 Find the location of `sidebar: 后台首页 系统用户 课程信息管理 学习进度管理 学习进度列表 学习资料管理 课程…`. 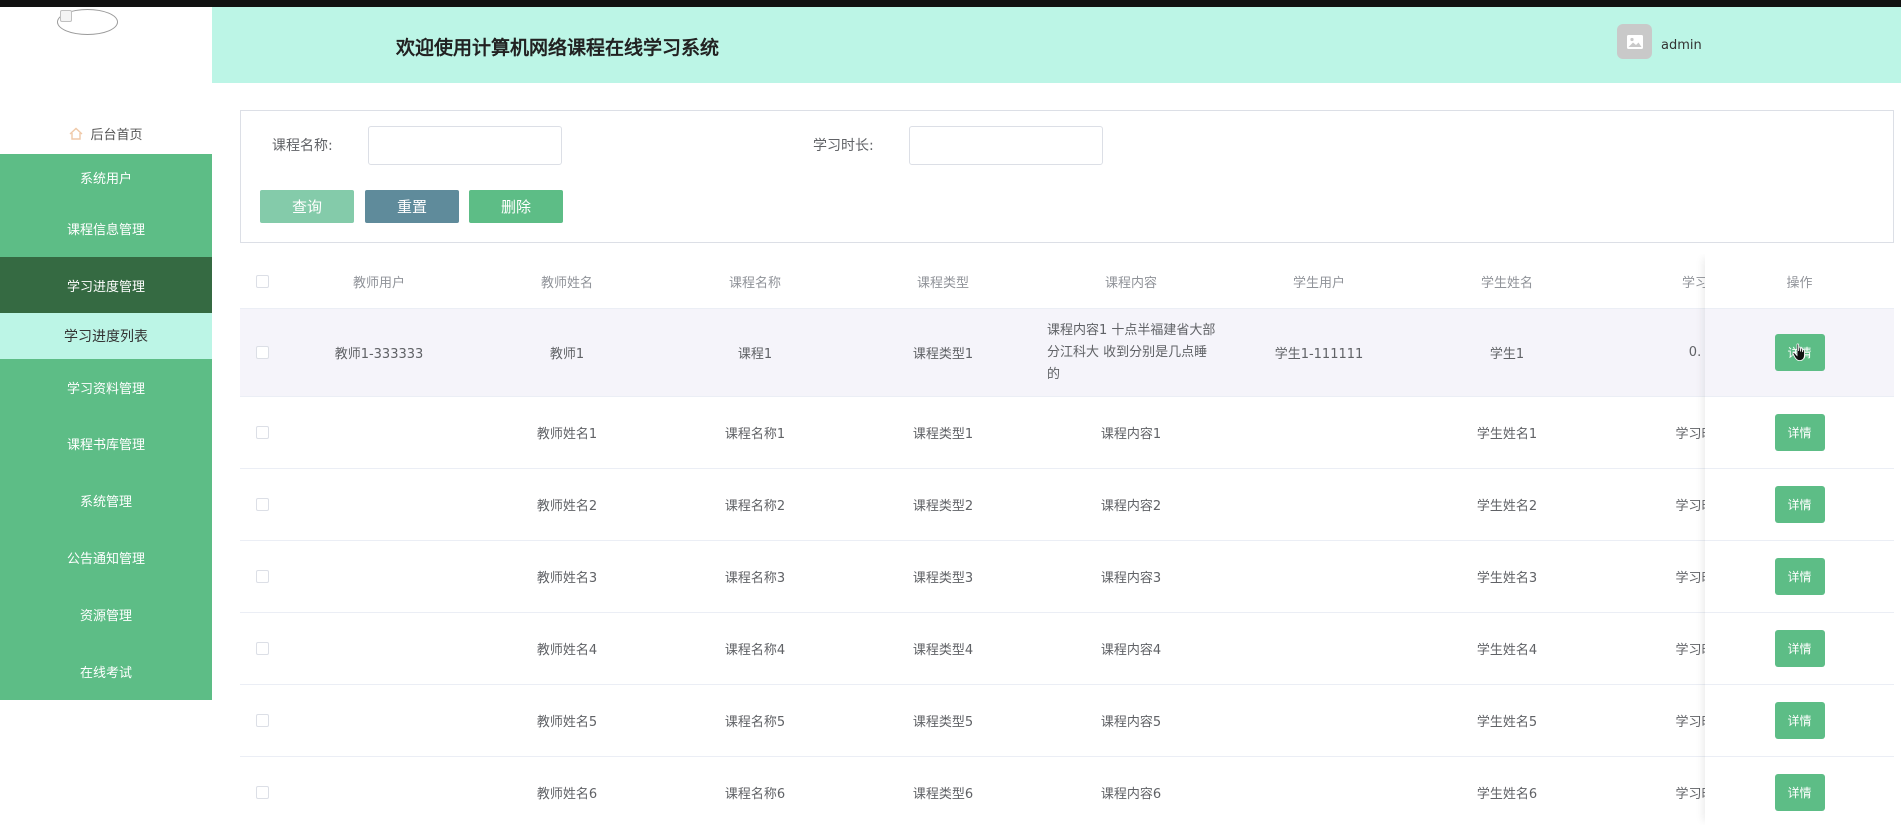

sidebar: 后台首页 系统用户 课程信息管理 学习进度管理 学习进度列表 学习资料管理 课程… is located at coordinates (106, 416).